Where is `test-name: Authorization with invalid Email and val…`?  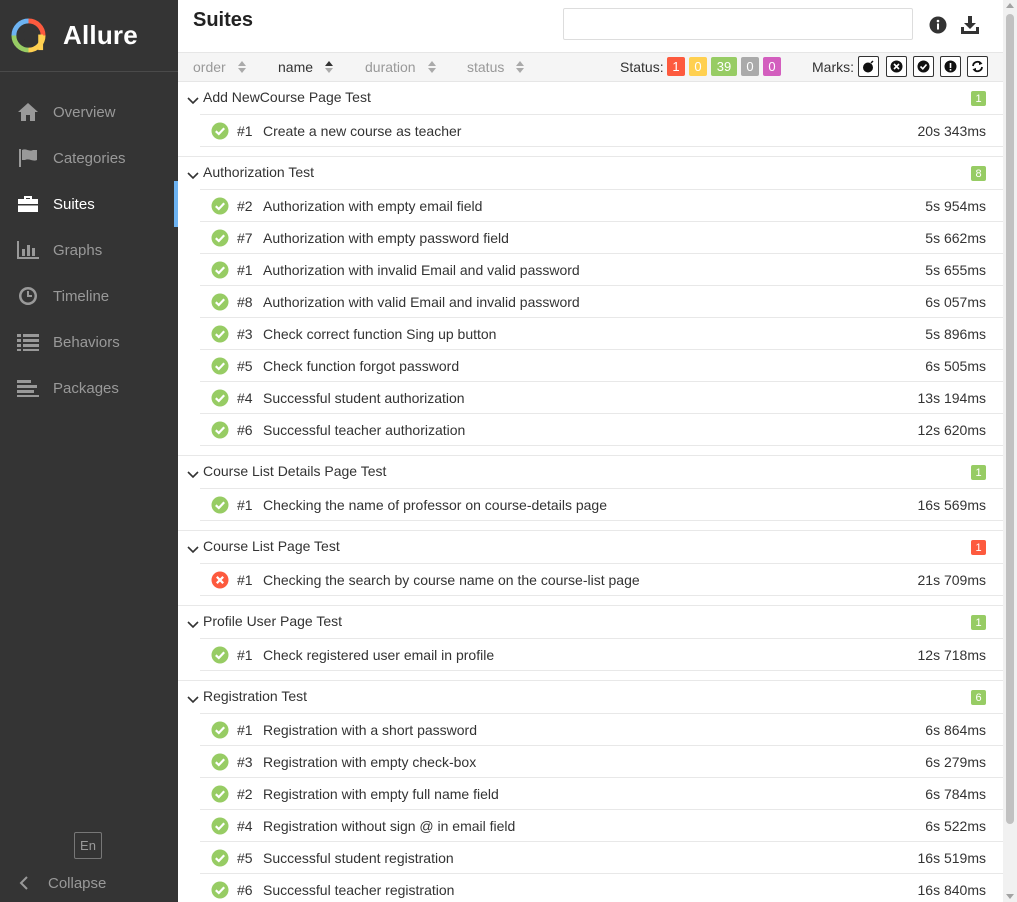
test-name: Authorization with invalid Email and val… is located at coordinates (421, 270).